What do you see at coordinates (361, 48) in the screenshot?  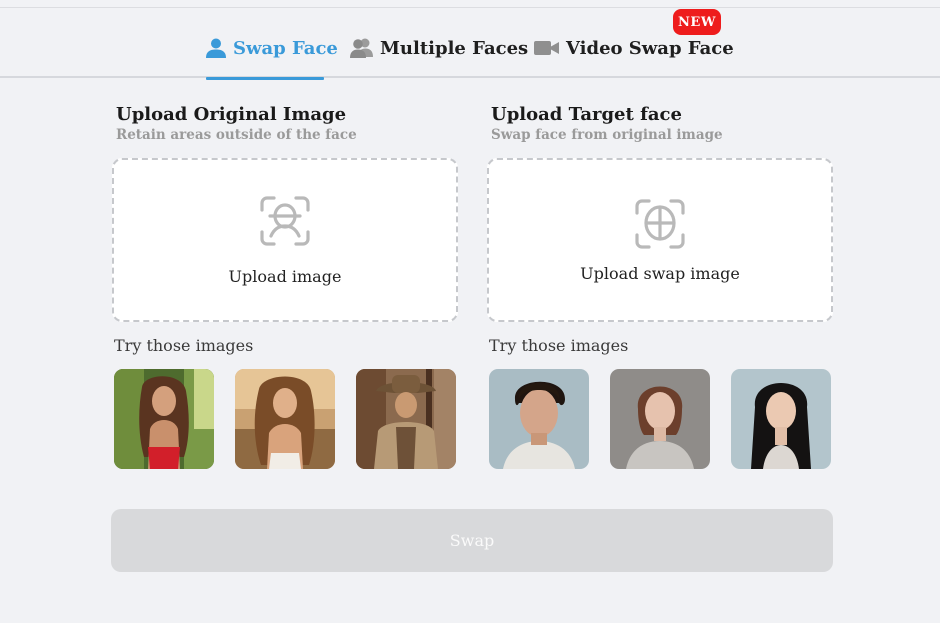 I see `group-icon` at bounding box center [361, 48].